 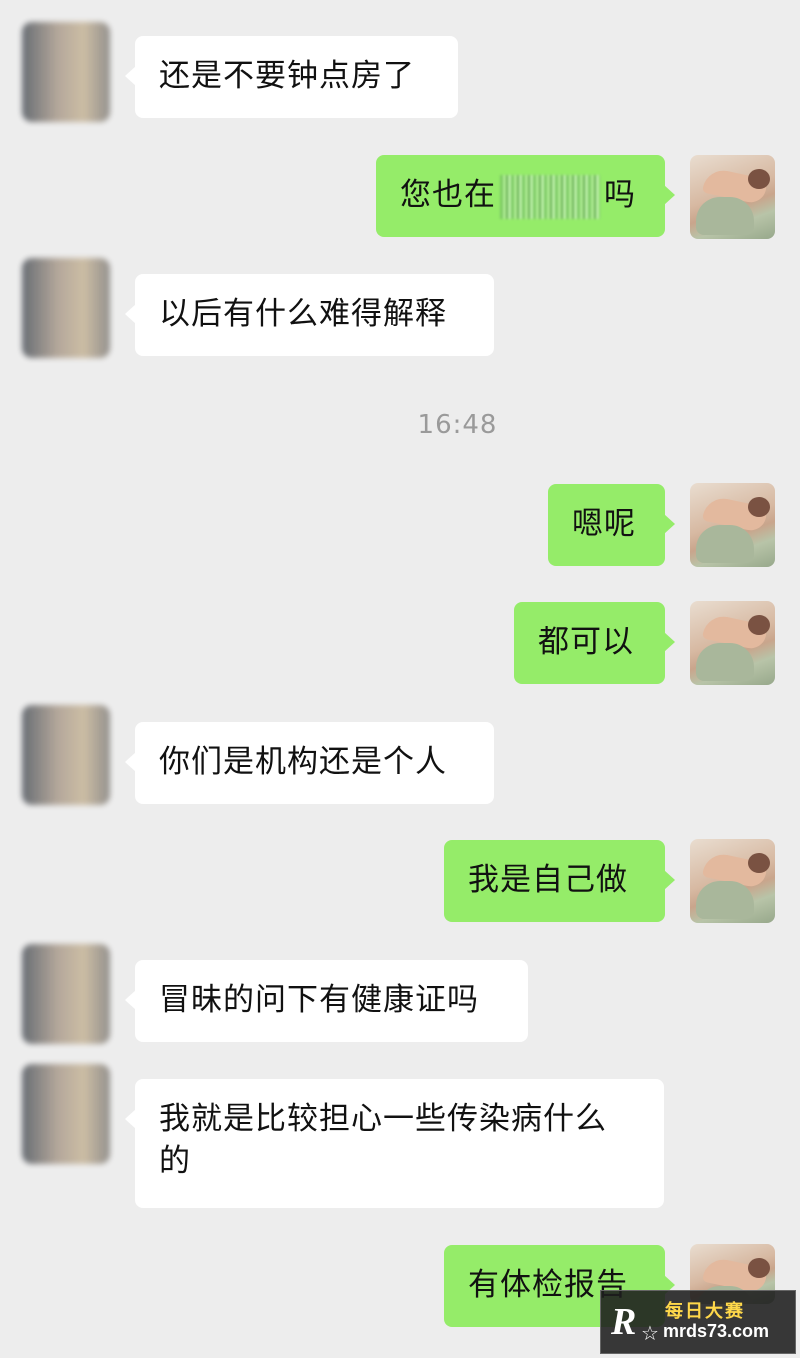 I want to click on incoming-message-bubble: 冒昧的问下有健康证吗, so click(x=326, y=1001).